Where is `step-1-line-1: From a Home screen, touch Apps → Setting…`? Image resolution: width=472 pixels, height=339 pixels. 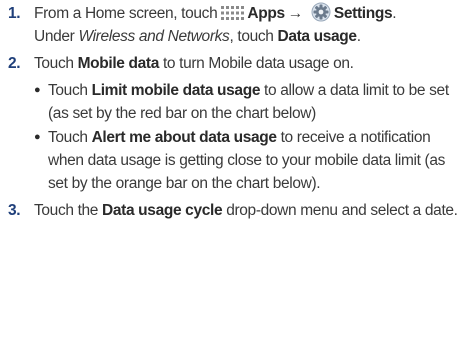
step-1-line-1: From a Home screen, touch Apps → Setting… is located at coordinates (250, 13).